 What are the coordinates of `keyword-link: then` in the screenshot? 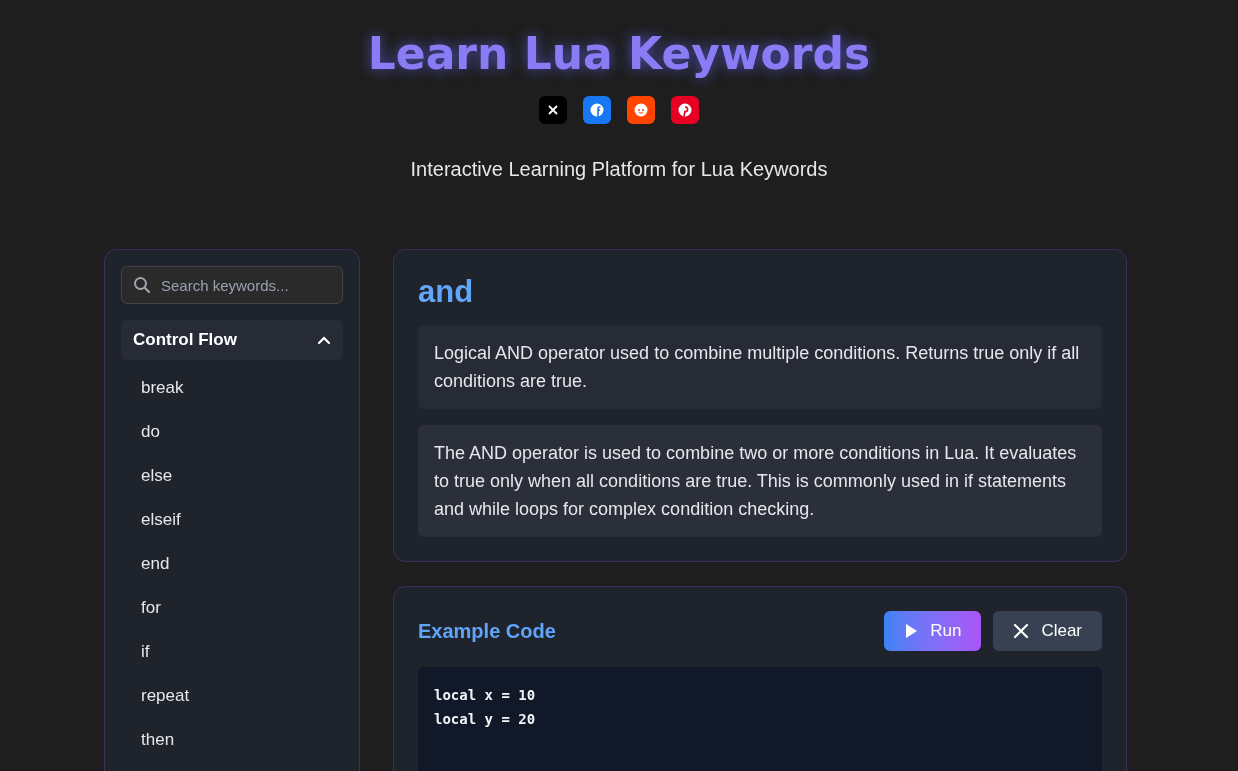 It's located at (232, 740).